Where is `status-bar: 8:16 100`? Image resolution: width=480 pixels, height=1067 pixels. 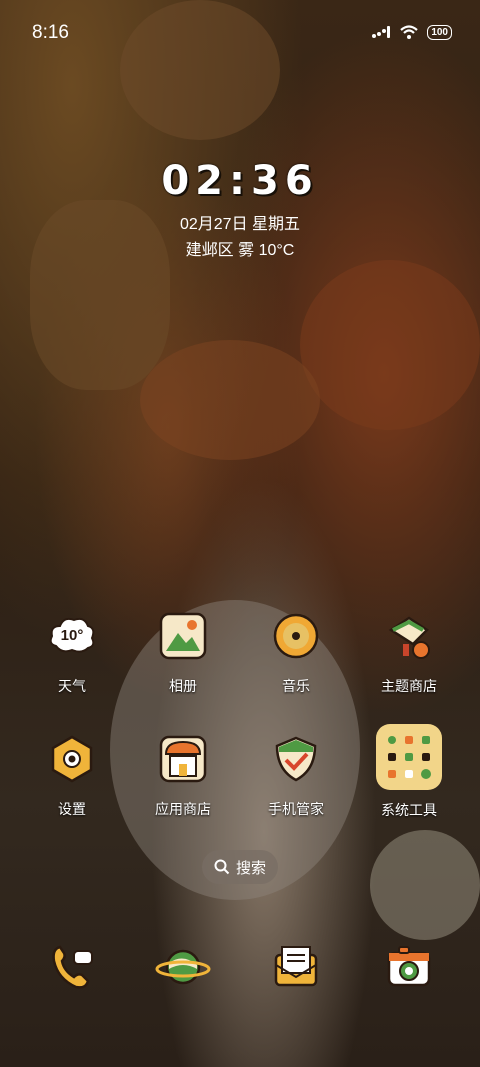 status-bar: 8:16 100 is located at coordinates (240, 34).